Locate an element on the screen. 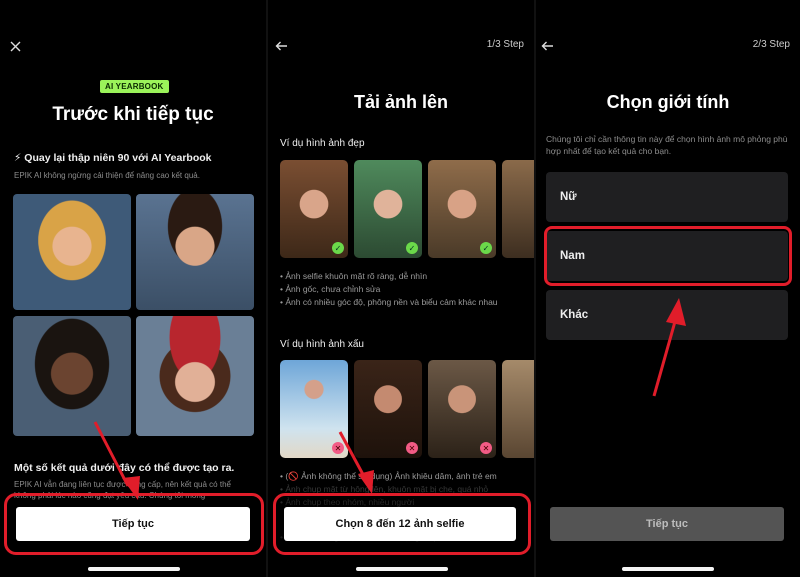 The width and height of the screenshot is (800, 577). good-examples-title: Ví dụ hình ảnh đẹp is located at coordinates (322, 143).